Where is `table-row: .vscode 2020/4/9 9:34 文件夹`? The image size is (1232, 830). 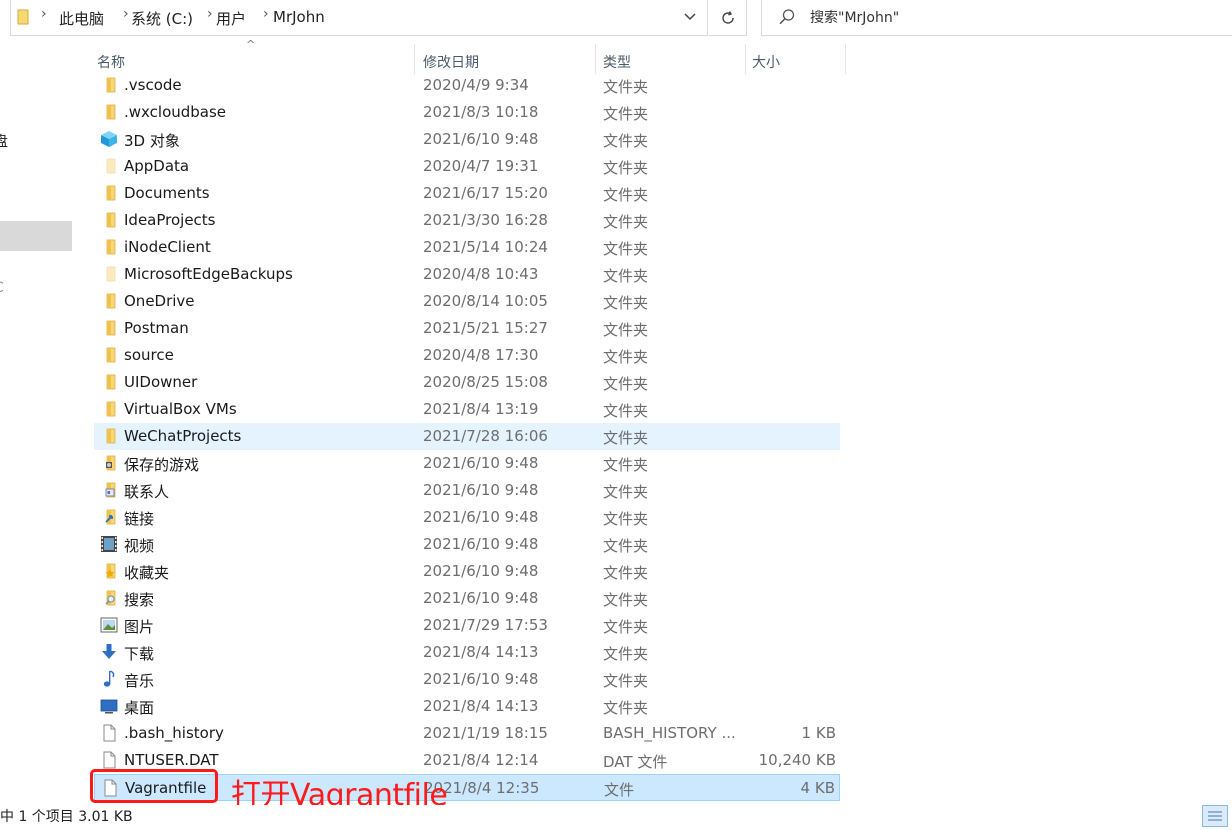
table-row: .vscode 2020/4/9 9:34 文件夹 is located at coordinates (467, 85).